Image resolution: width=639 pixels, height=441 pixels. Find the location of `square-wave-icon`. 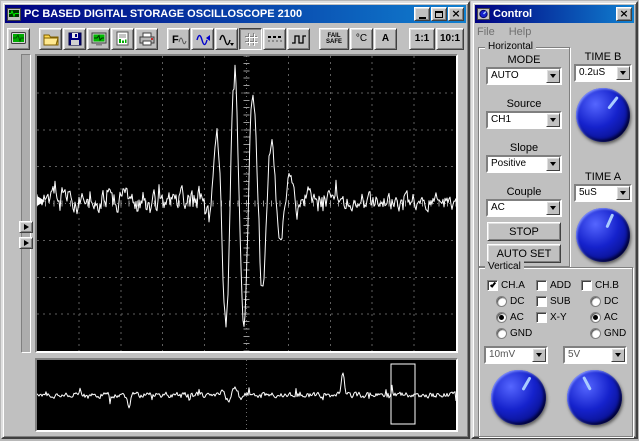

square-wave-icon is located at coordinates (298, 39).